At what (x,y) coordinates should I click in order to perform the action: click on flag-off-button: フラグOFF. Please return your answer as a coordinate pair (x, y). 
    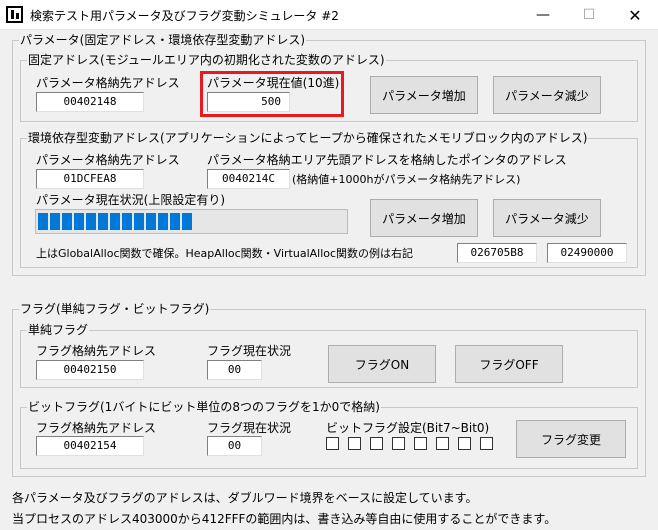
    Looking at the image, I should click on (509, 364).